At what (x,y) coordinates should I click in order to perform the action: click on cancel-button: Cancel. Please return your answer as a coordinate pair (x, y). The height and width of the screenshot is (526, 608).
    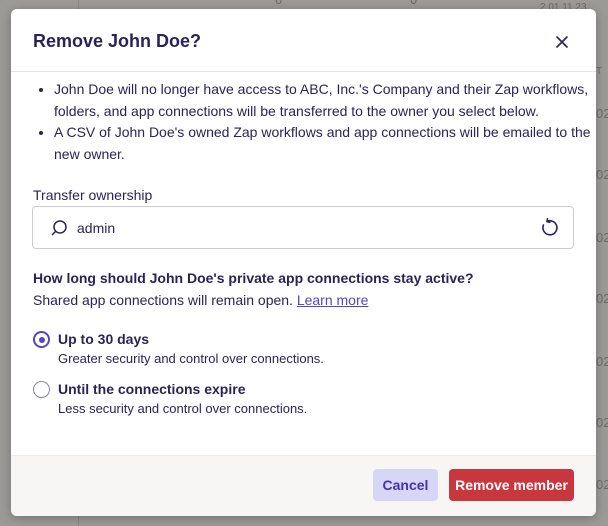
    Looking at the image, I should click on (405, 485).